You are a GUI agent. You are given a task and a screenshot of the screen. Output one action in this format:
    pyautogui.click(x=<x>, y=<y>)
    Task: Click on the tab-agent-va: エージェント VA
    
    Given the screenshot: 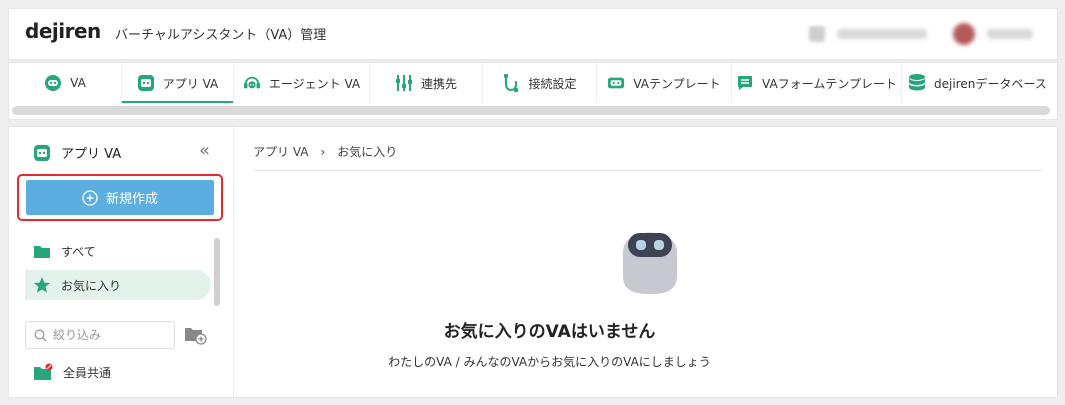 What is the action you would take?
    pyautogui.click(x=302, y=83)
    